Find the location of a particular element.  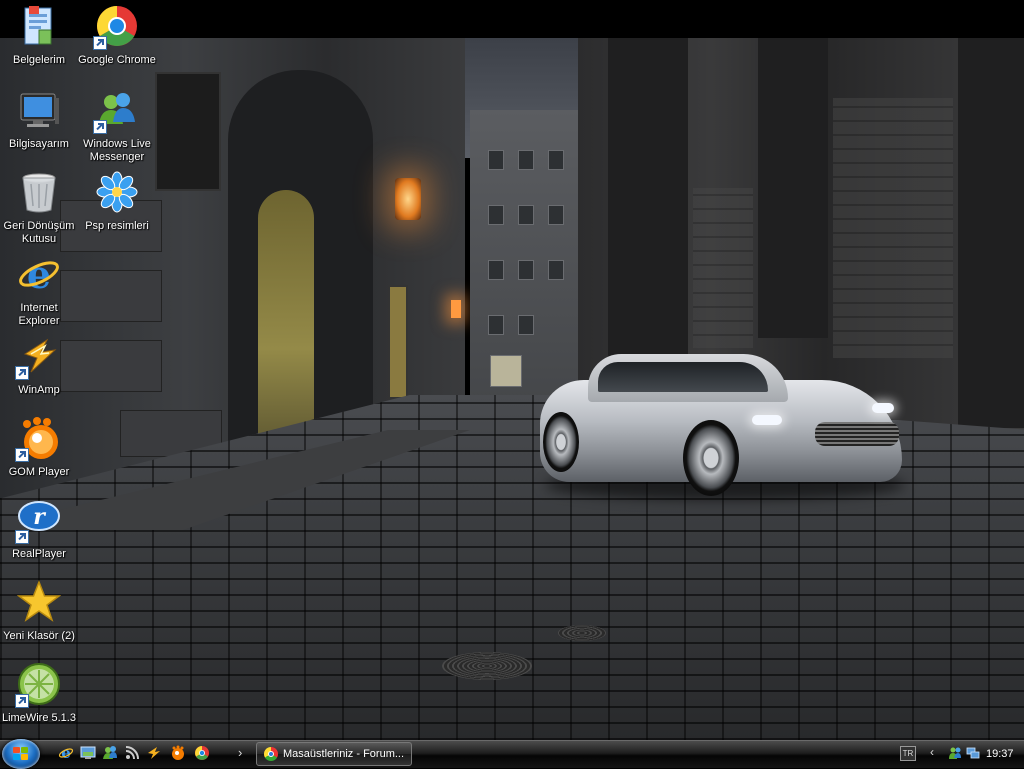

quick-launch-internet-explorer: e is located at coordinates (66, 753).